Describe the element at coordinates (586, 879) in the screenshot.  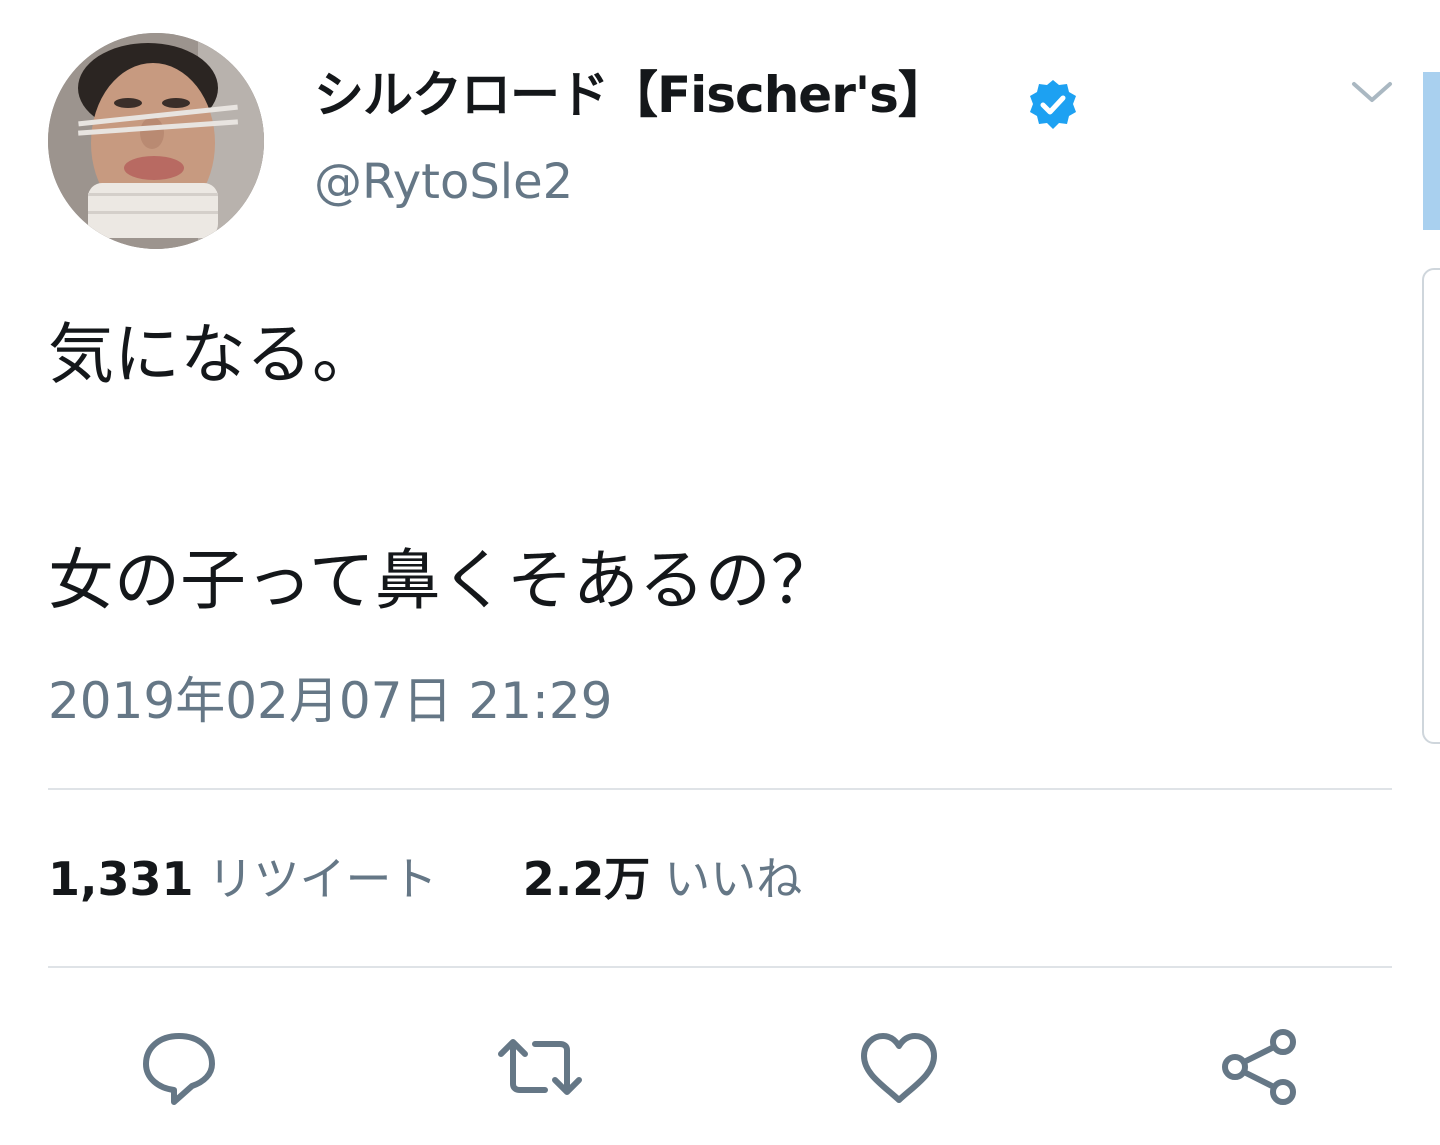
I see `likes-count: 2.2万` at that location.